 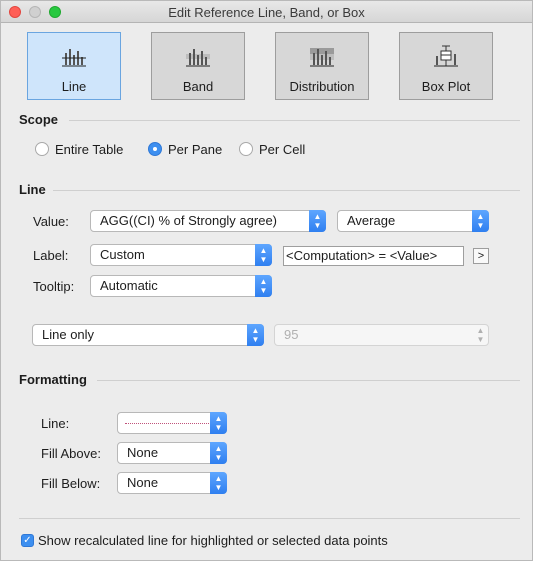 What do you see at coordinates (308, 380) in the screenshot?
I see `formatting-divider` at bounding box center [308, 380].